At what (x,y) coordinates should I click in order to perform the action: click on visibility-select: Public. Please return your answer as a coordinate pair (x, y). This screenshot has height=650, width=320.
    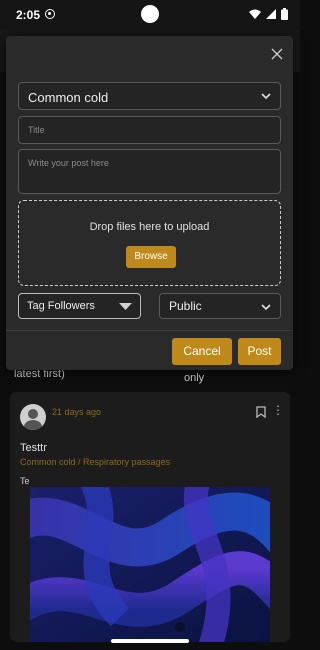
    Looking at the image, I should click on (220, 306).